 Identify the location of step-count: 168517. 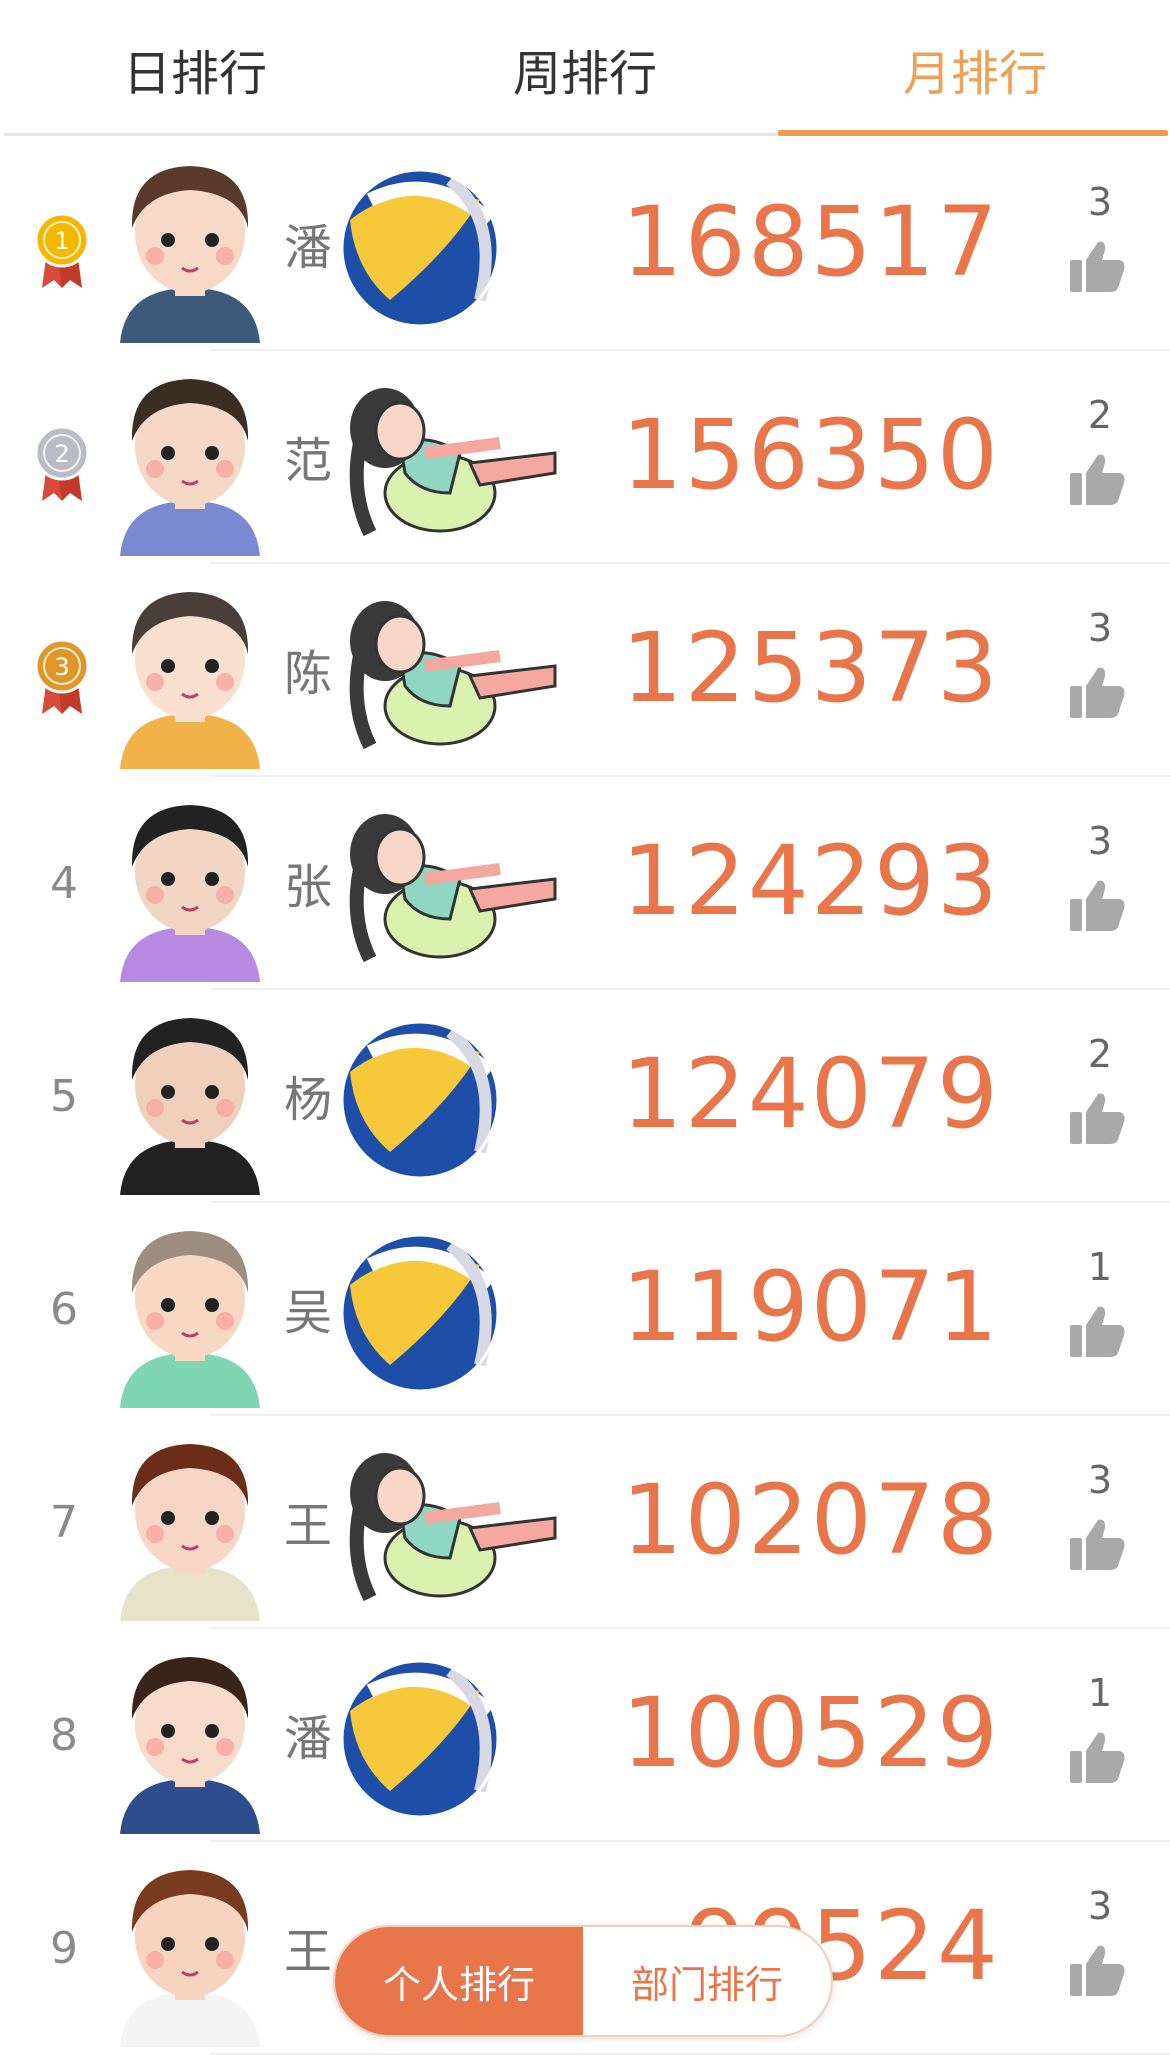
(810, 242).